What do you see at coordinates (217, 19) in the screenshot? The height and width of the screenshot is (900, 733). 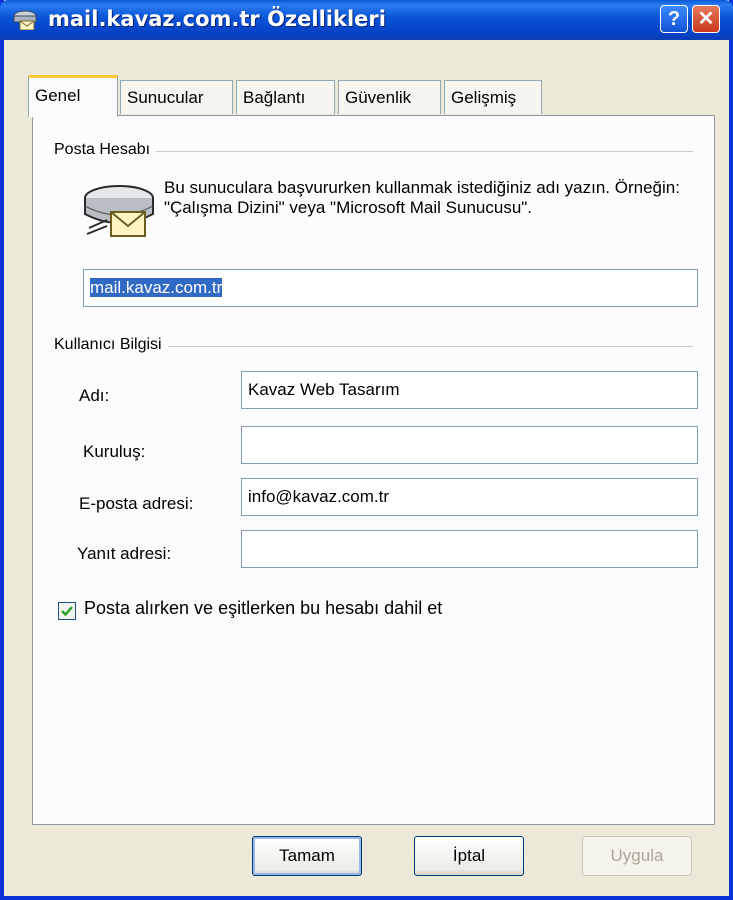 I see `window-title: mail.kavaz.com.tr Özellikleri` at bounding box center [217, 19].